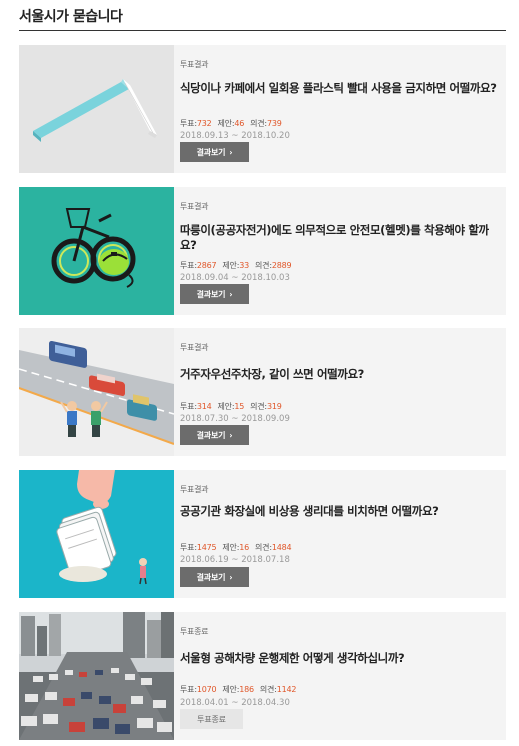 The width and height of the screenshot is (519, 746). What do you see at coordinates (235, 136) in the screenshot?
I see `poll-period: 2018.09.13 ~ 2018.10.20` at bounding box center [235, 136].